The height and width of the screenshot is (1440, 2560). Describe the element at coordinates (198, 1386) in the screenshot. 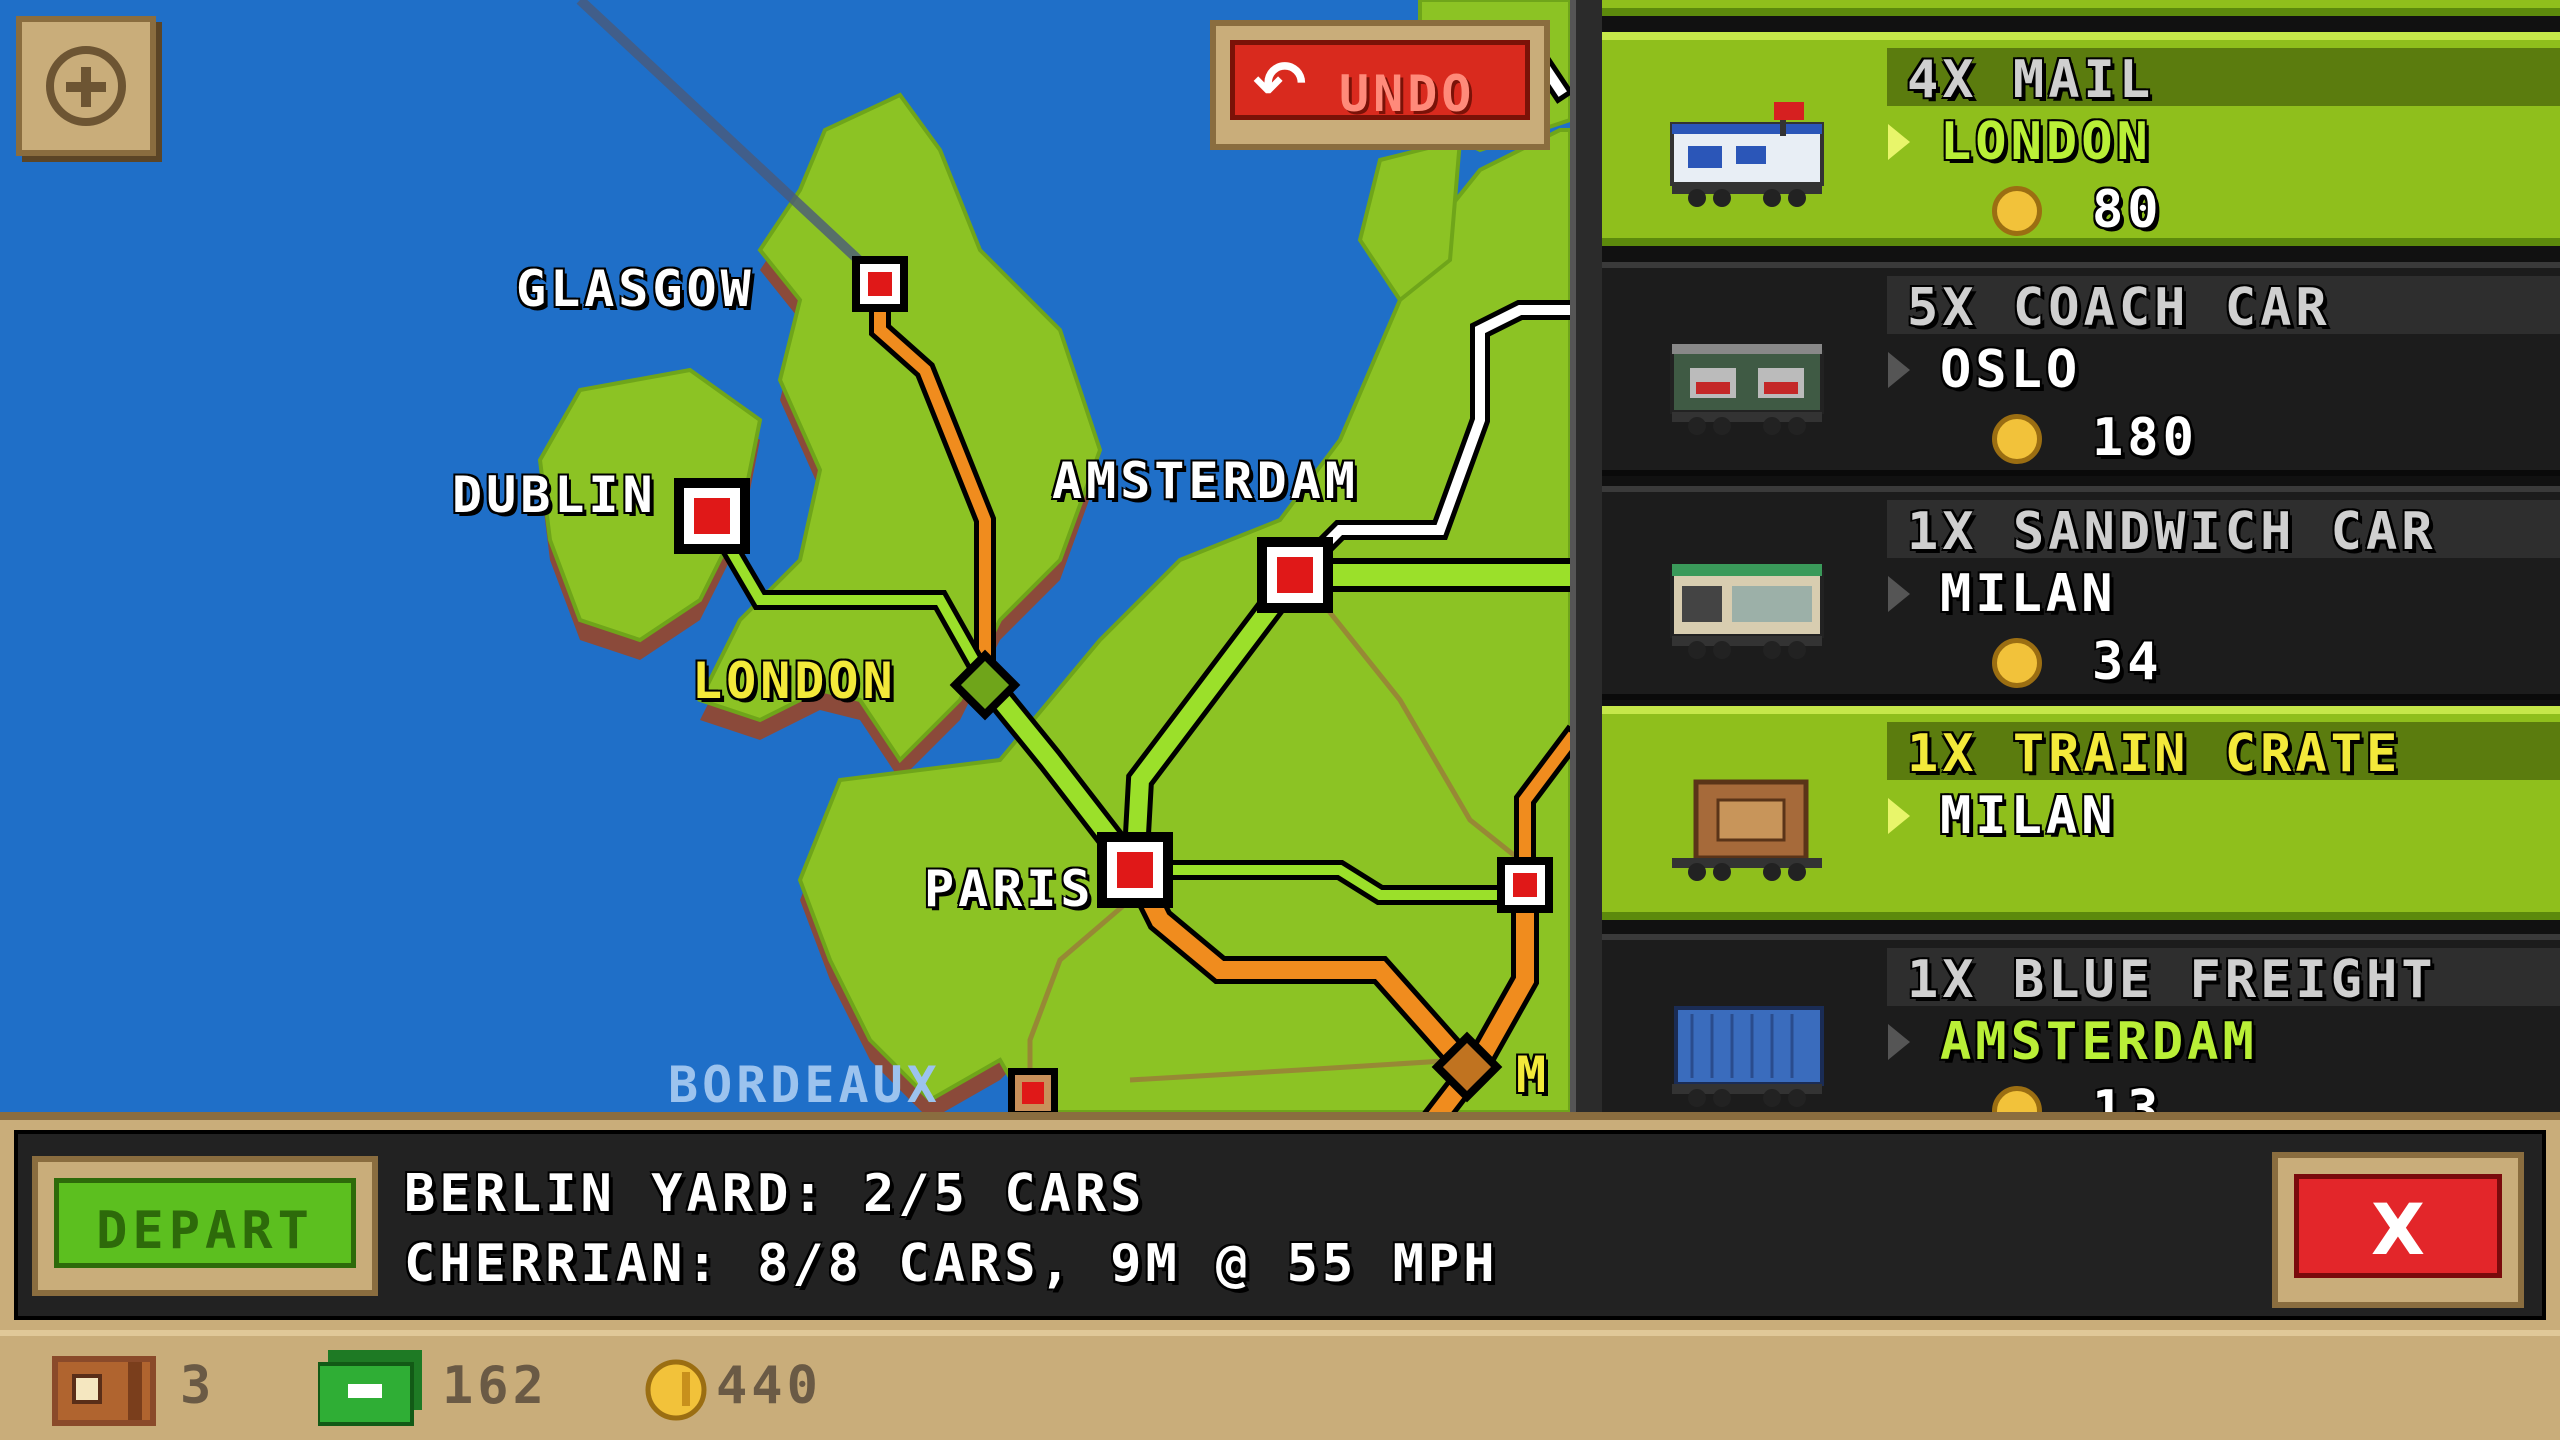

I see `crate-count: 3` at that location.